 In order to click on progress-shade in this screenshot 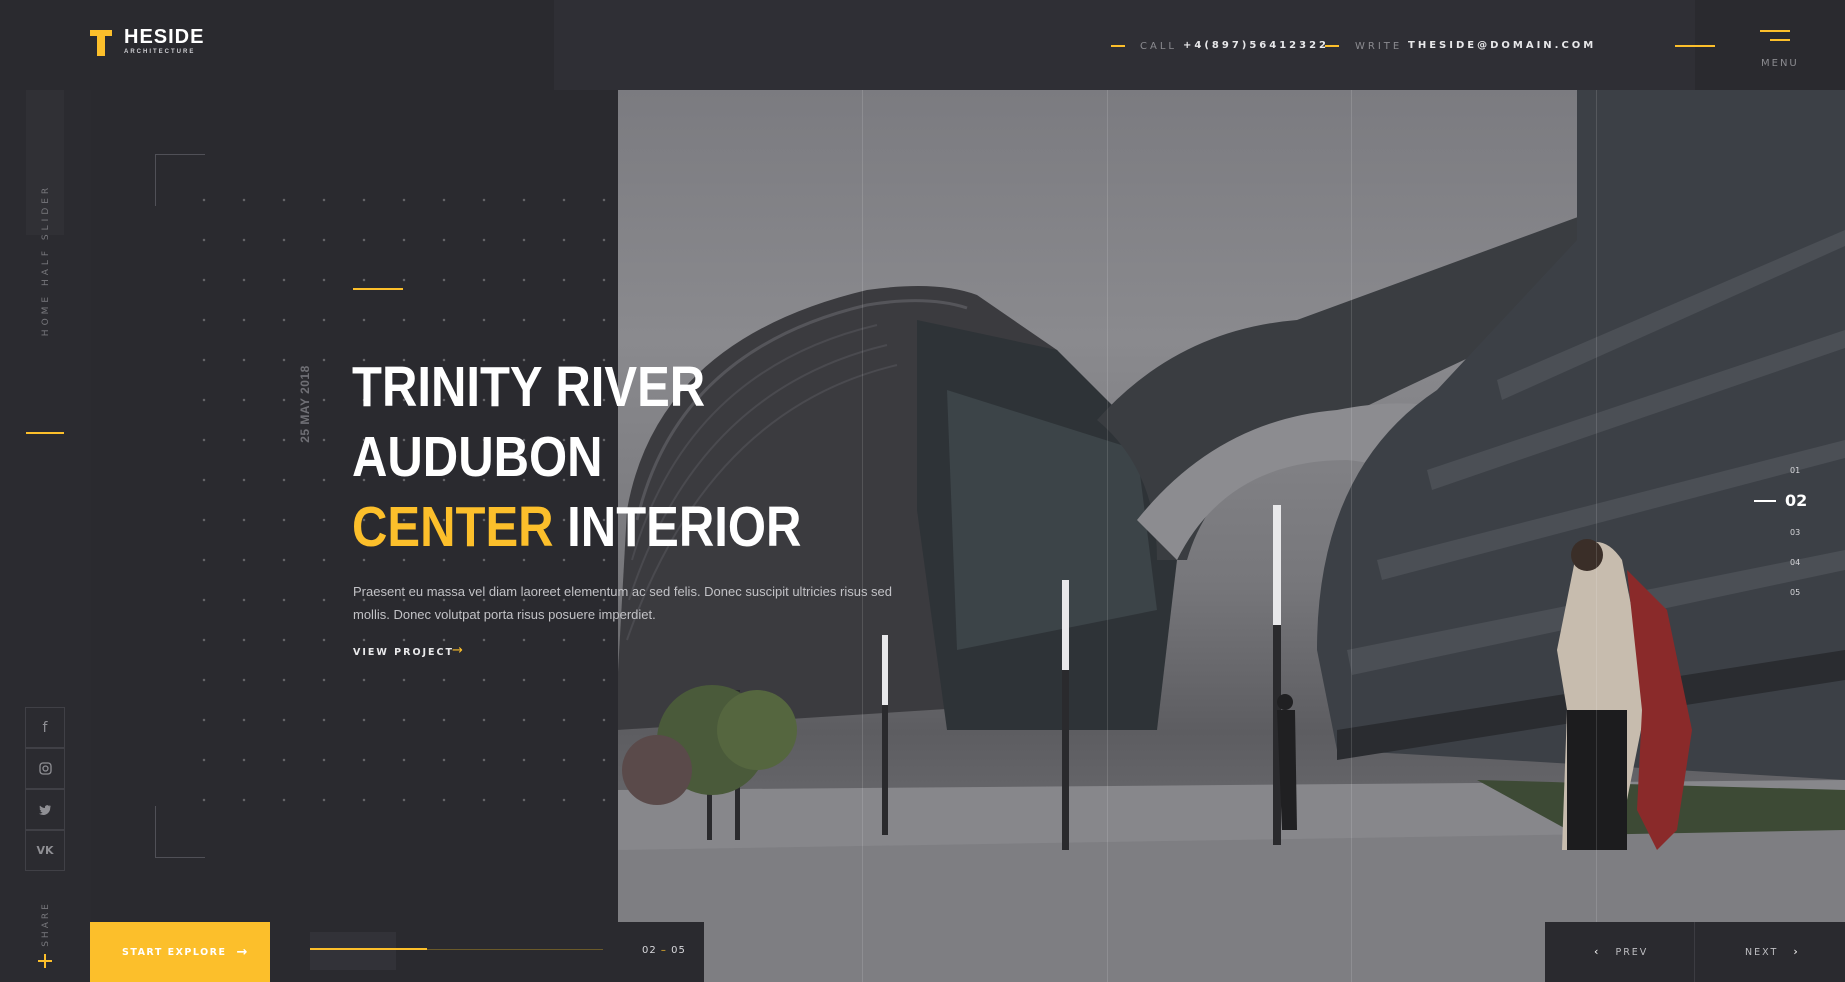, I will do `click(353, 951)`.